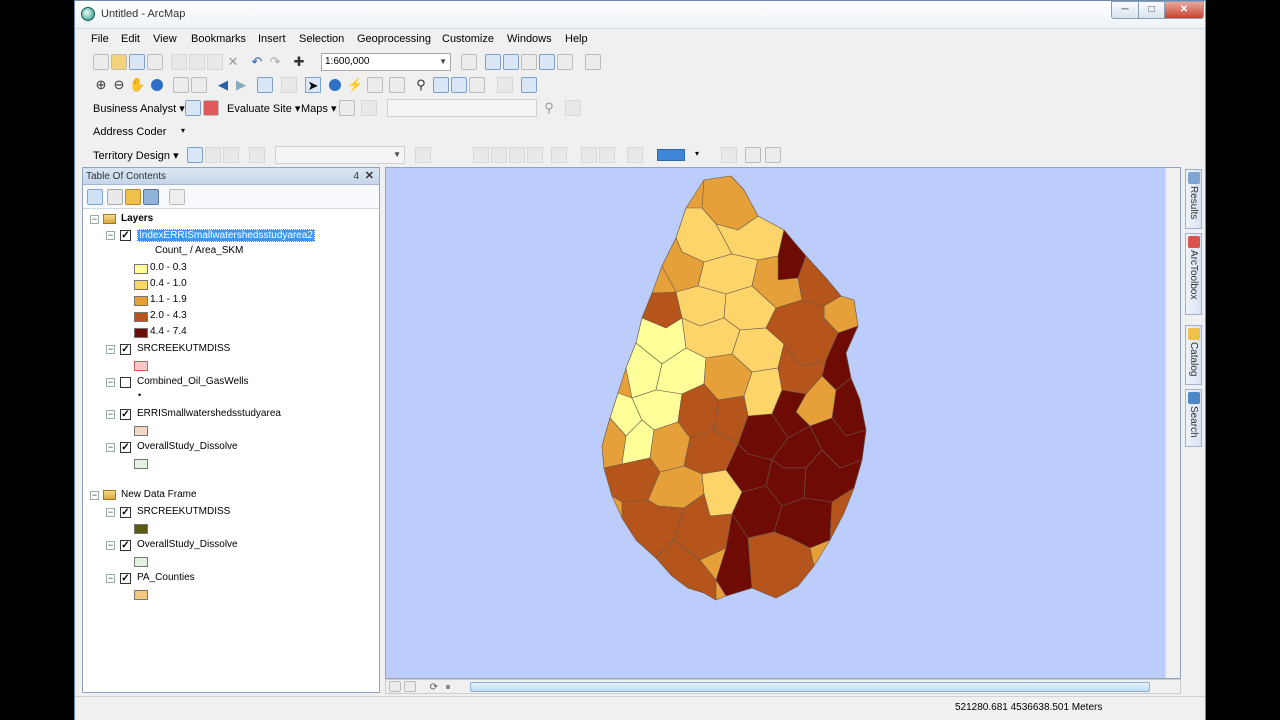 The height and width of the screenshot is (720, 1280). What do you see at coordinates (1193, 199) in the screenshot?
I see `results-tab: Results` at bounding box center [1193, 199].